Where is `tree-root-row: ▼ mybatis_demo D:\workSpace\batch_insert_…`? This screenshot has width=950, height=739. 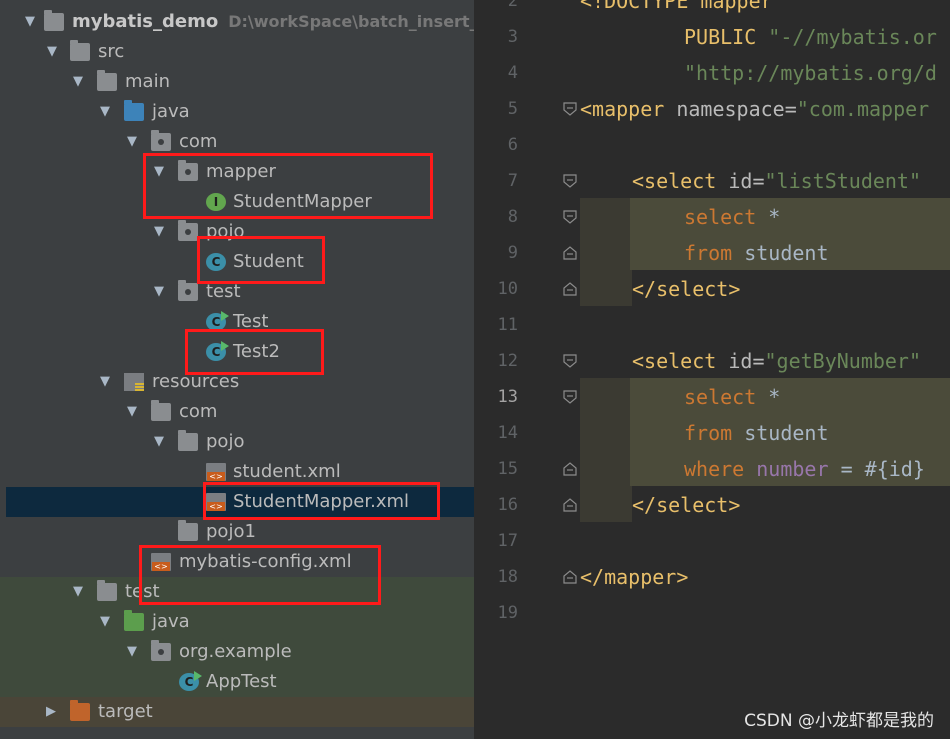 tree-root-row: ▼ mybatis_demo D:\workSpace\batch_insert_… is located at coordinates (237, 22).